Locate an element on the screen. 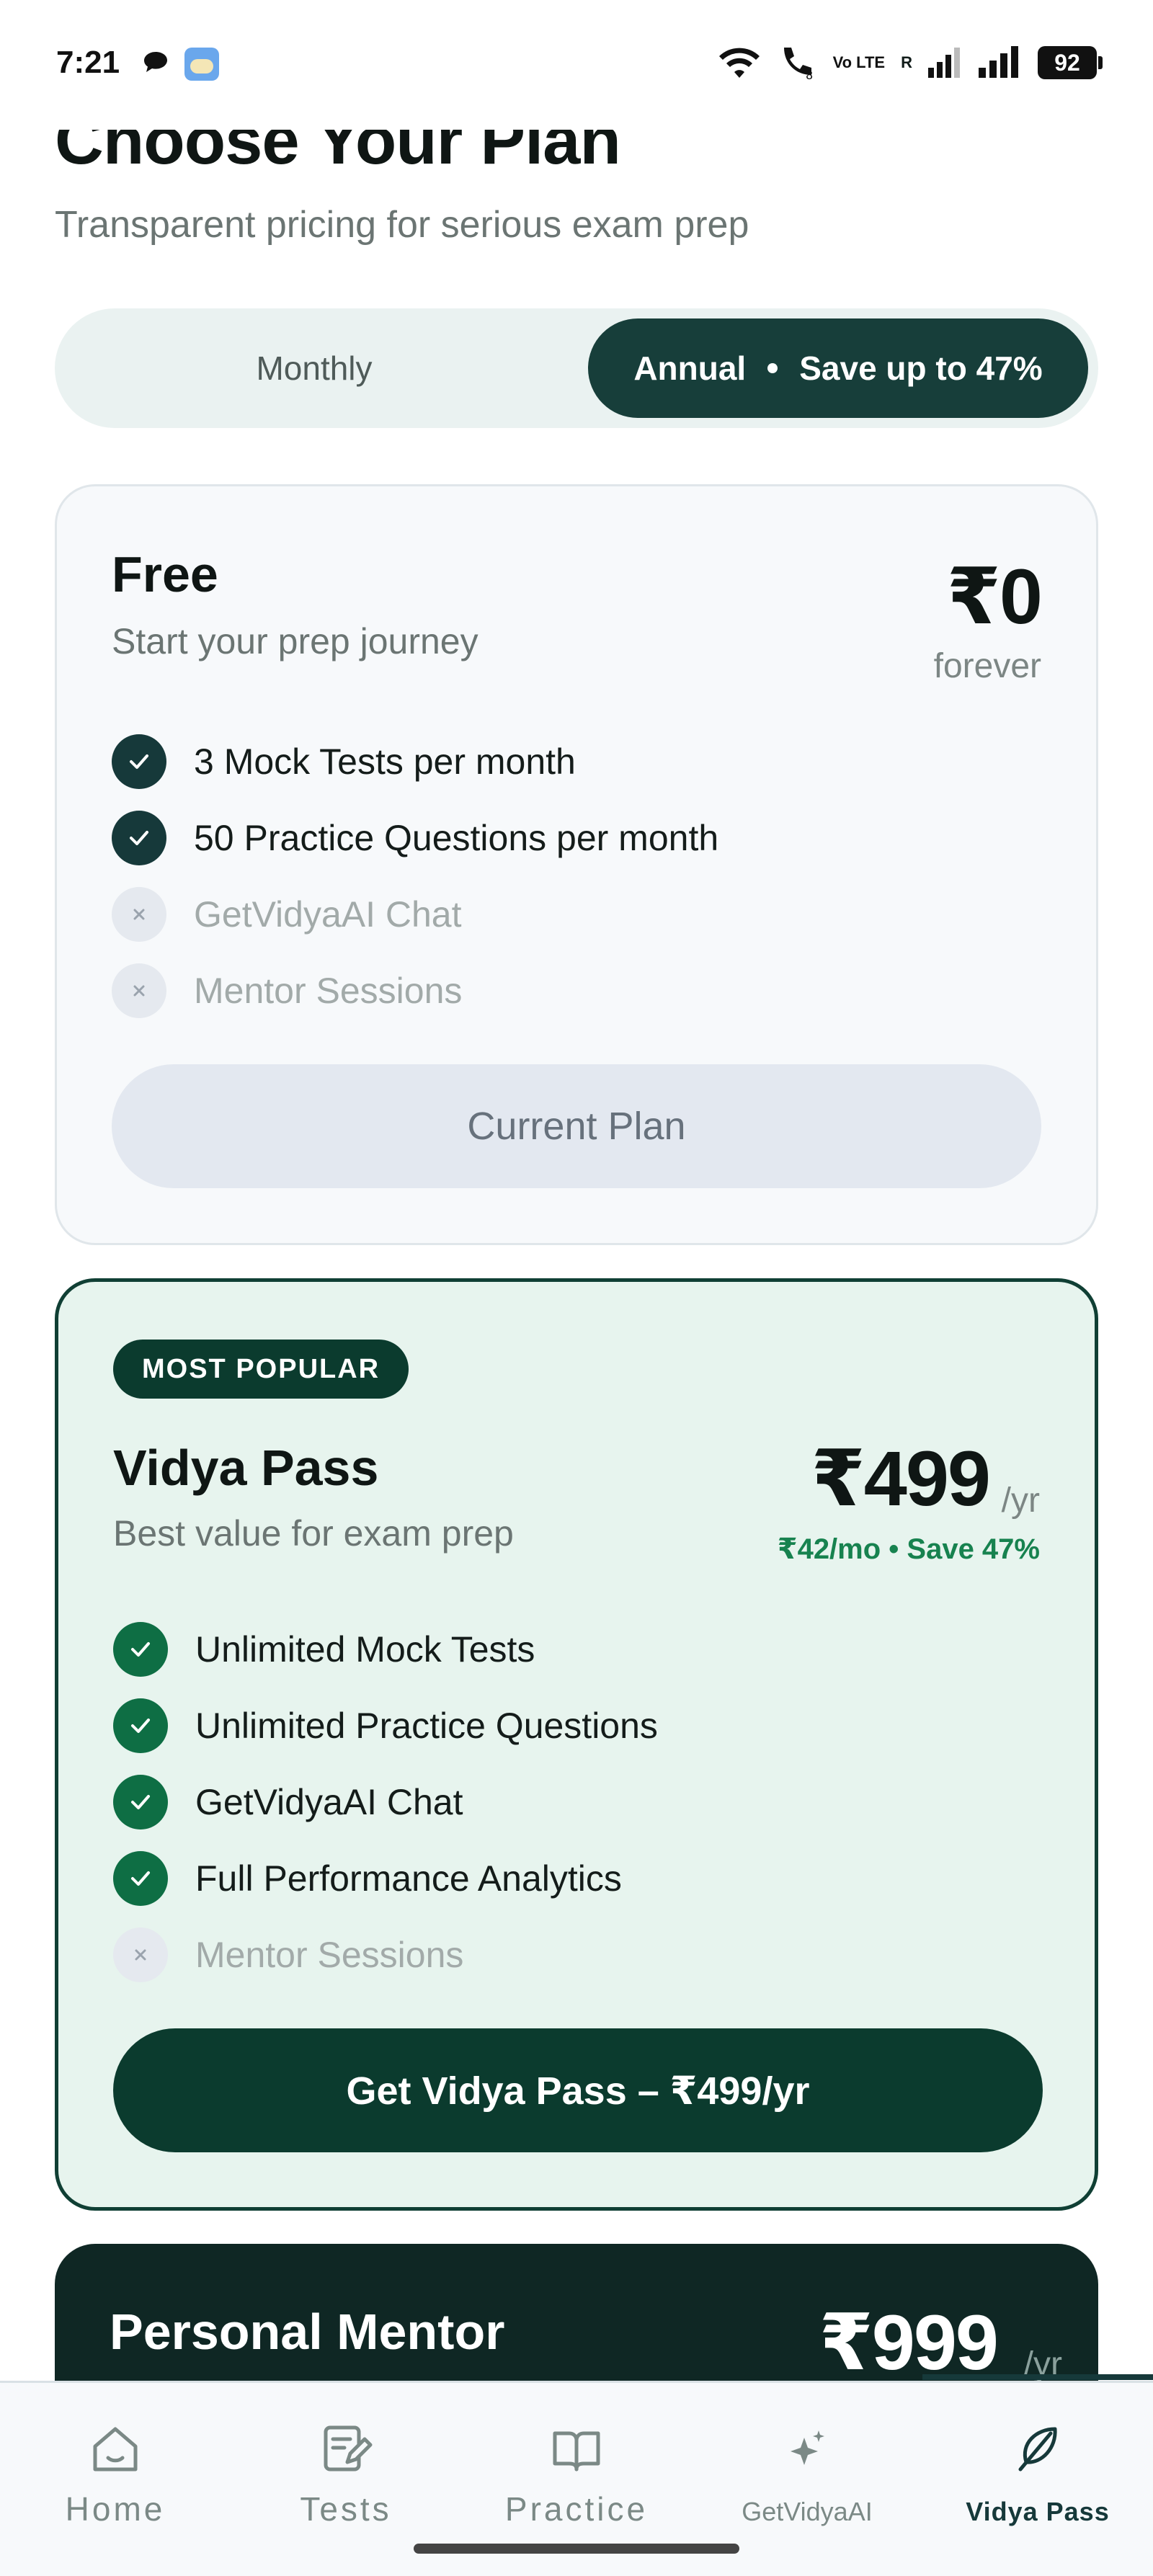 This screenshot has width=1153, height=2576. feature-item: 50 Practice Questions per month is located at coordinates (415, 838).